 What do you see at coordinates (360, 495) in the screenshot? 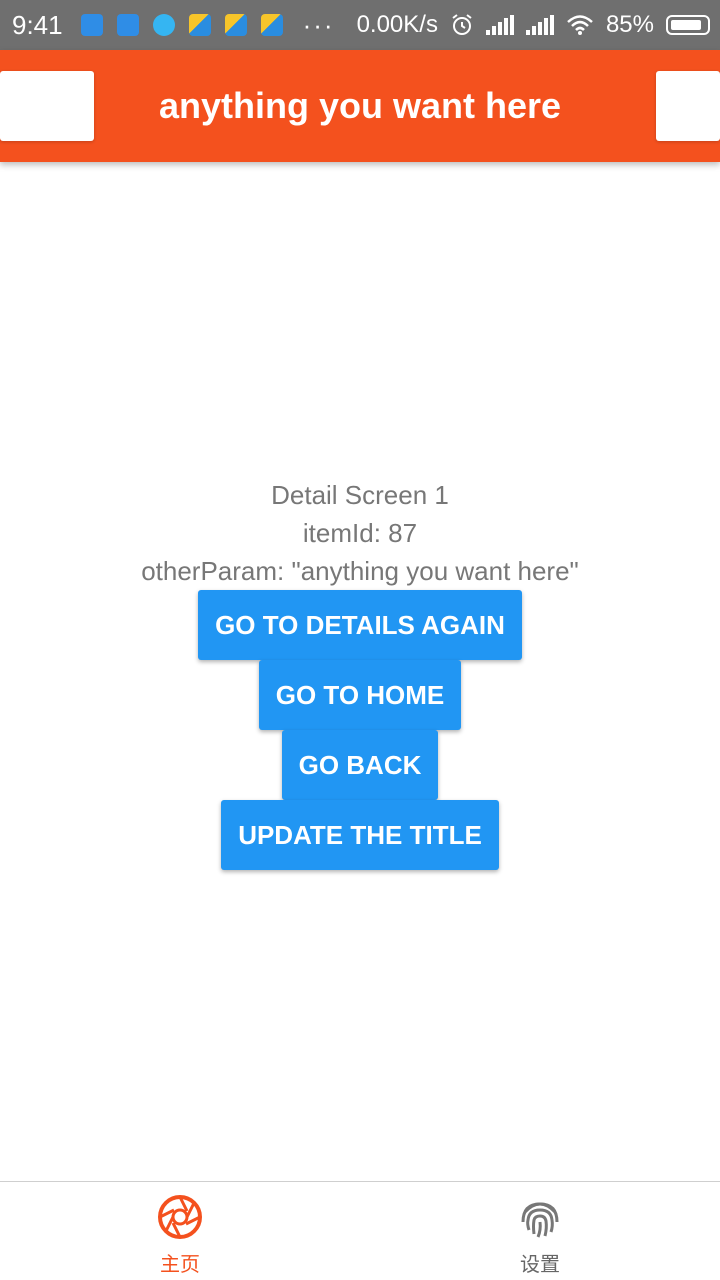
I see `screen-label: Detail Screen 1` at bounding box center [360, 495].